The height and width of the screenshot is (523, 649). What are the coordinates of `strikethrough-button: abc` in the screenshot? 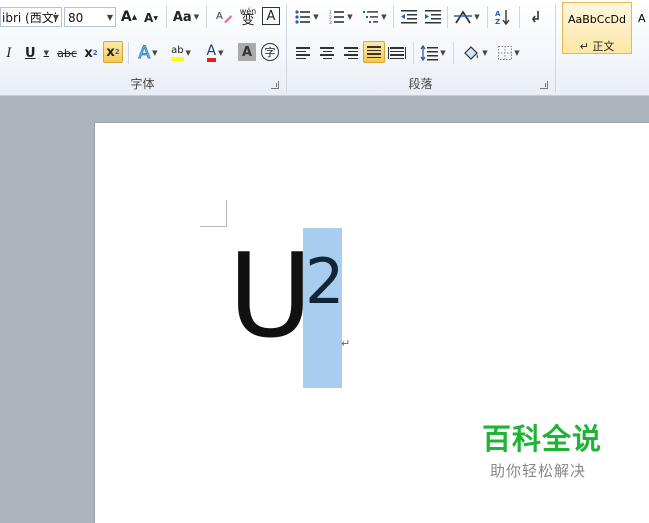 It's located at (67, 53).